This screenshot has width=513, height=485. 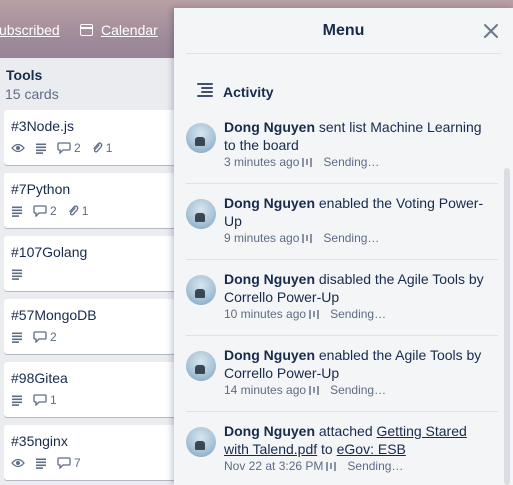 I want to click on comments-badge: 1, so click(x=45, y=400).